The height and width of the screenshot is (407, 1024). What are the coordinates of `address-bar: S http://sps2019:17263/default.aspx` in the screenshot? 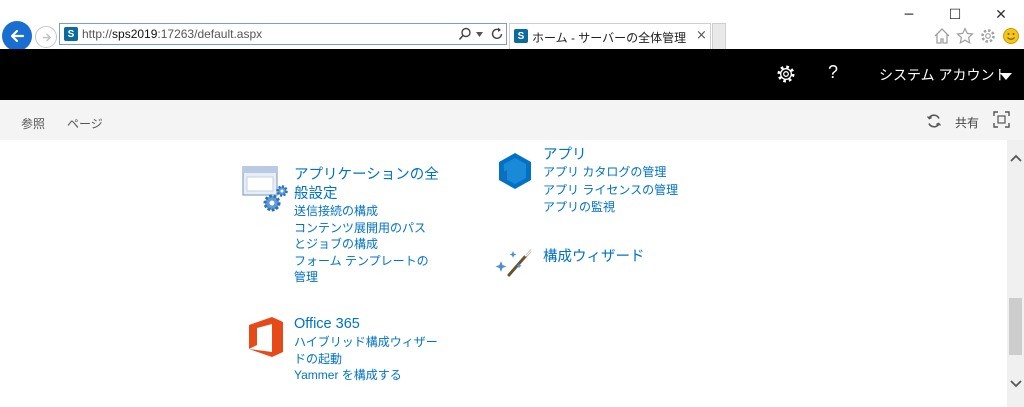 It's located at (283, 34).